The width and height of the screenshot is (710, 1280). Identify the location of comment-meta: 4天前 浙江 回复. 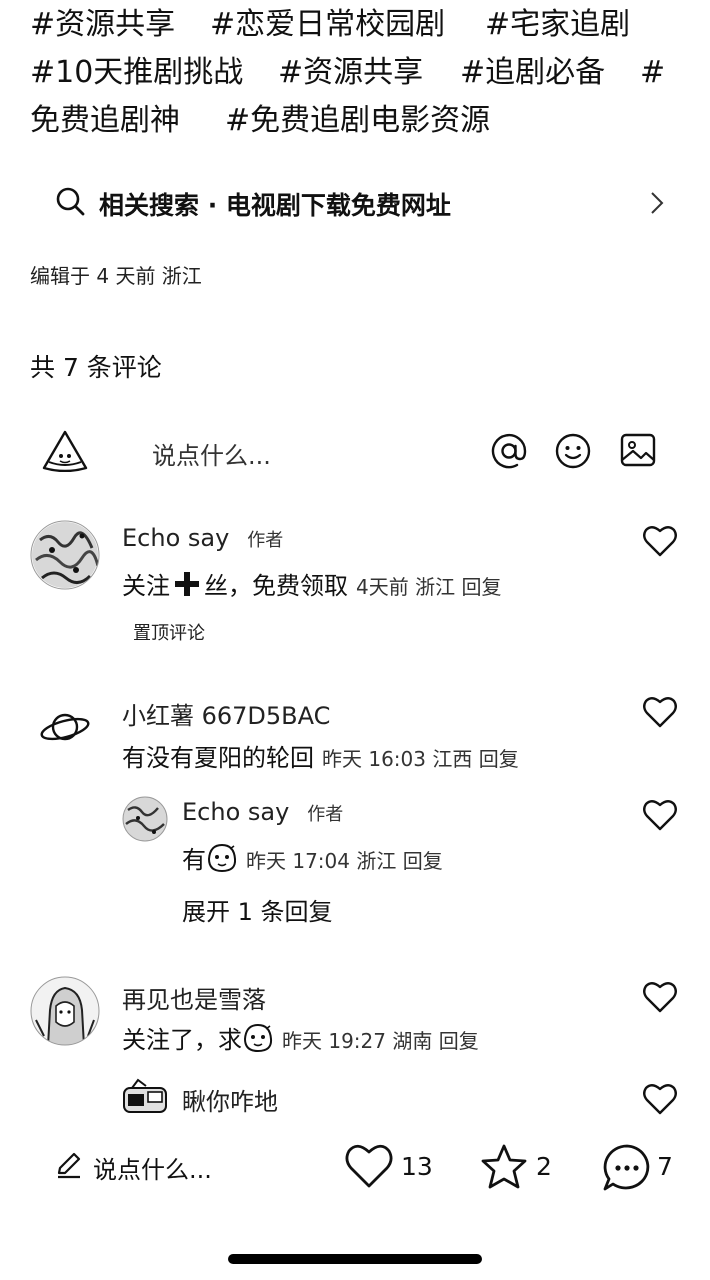
(429, 587).